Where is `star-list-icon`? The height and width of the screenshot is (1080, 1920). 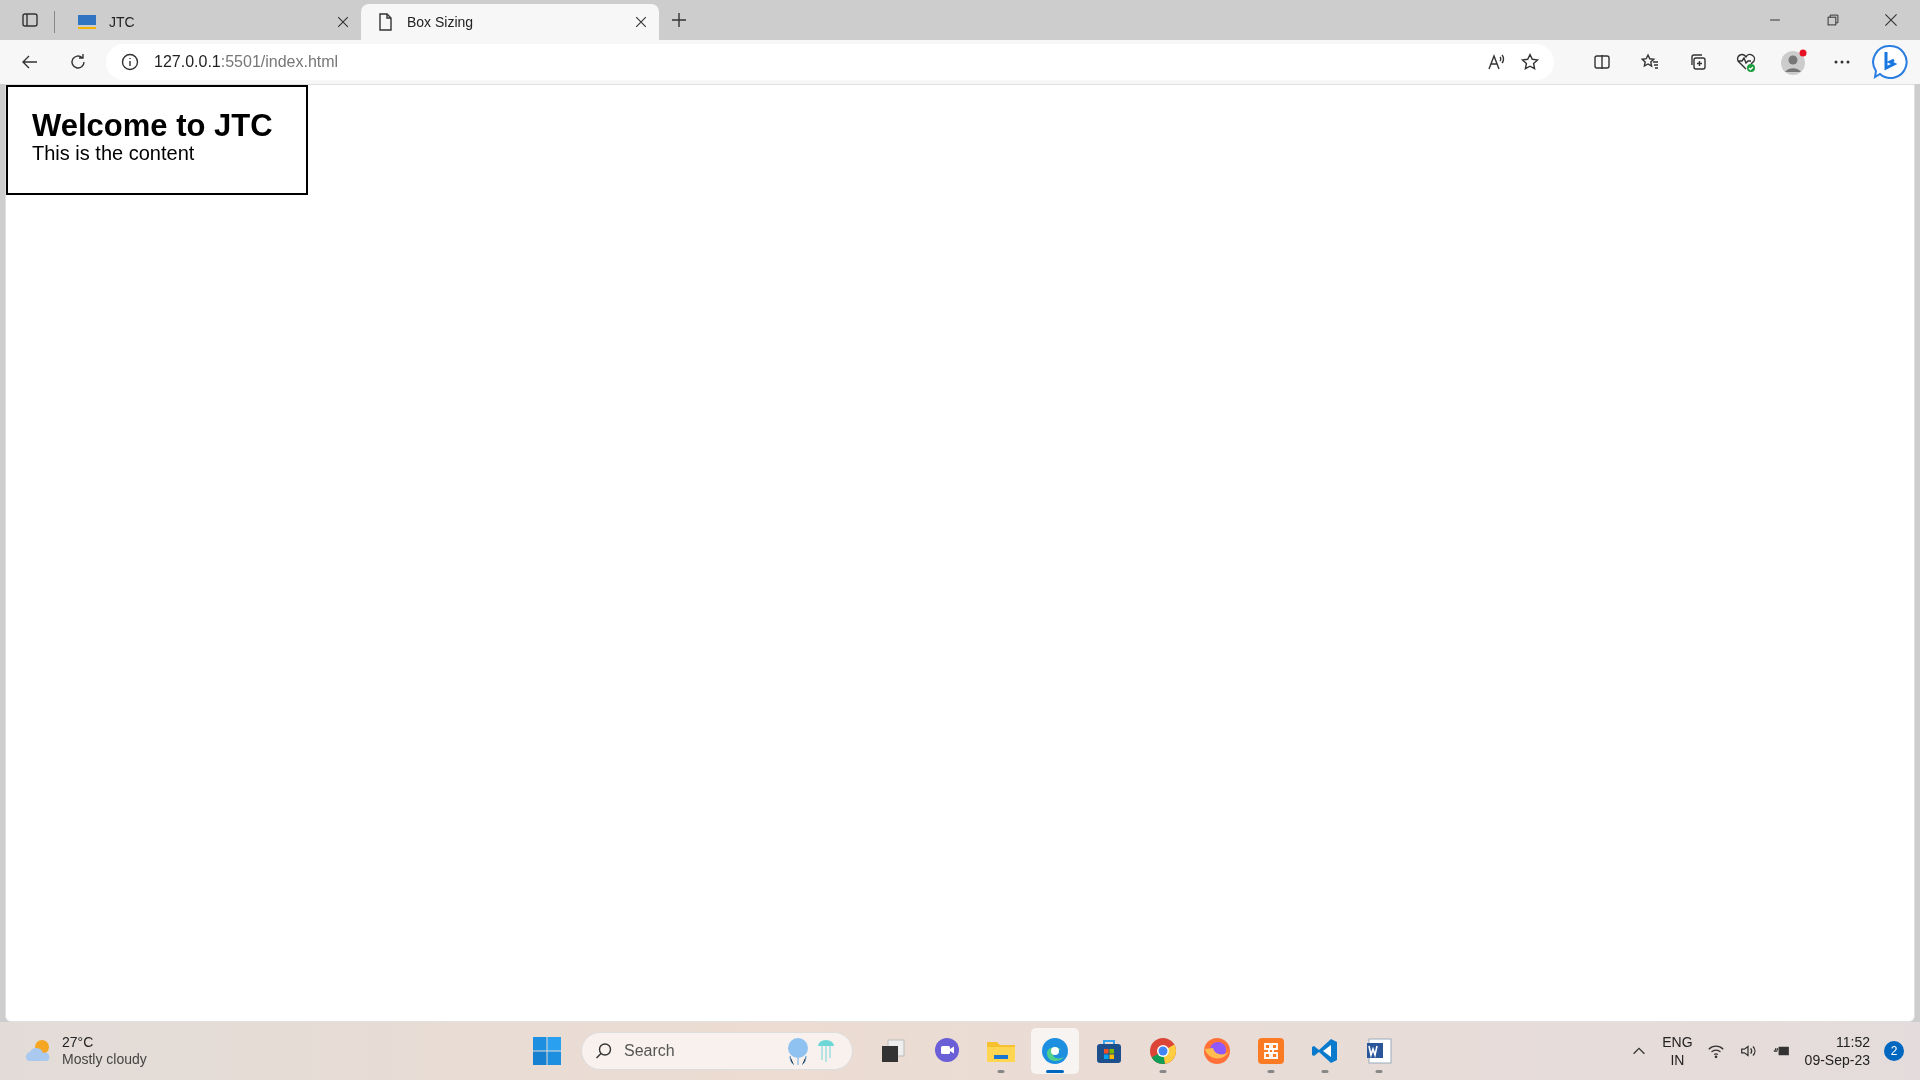
star-list-icon is located at coordinates (1650, 62).